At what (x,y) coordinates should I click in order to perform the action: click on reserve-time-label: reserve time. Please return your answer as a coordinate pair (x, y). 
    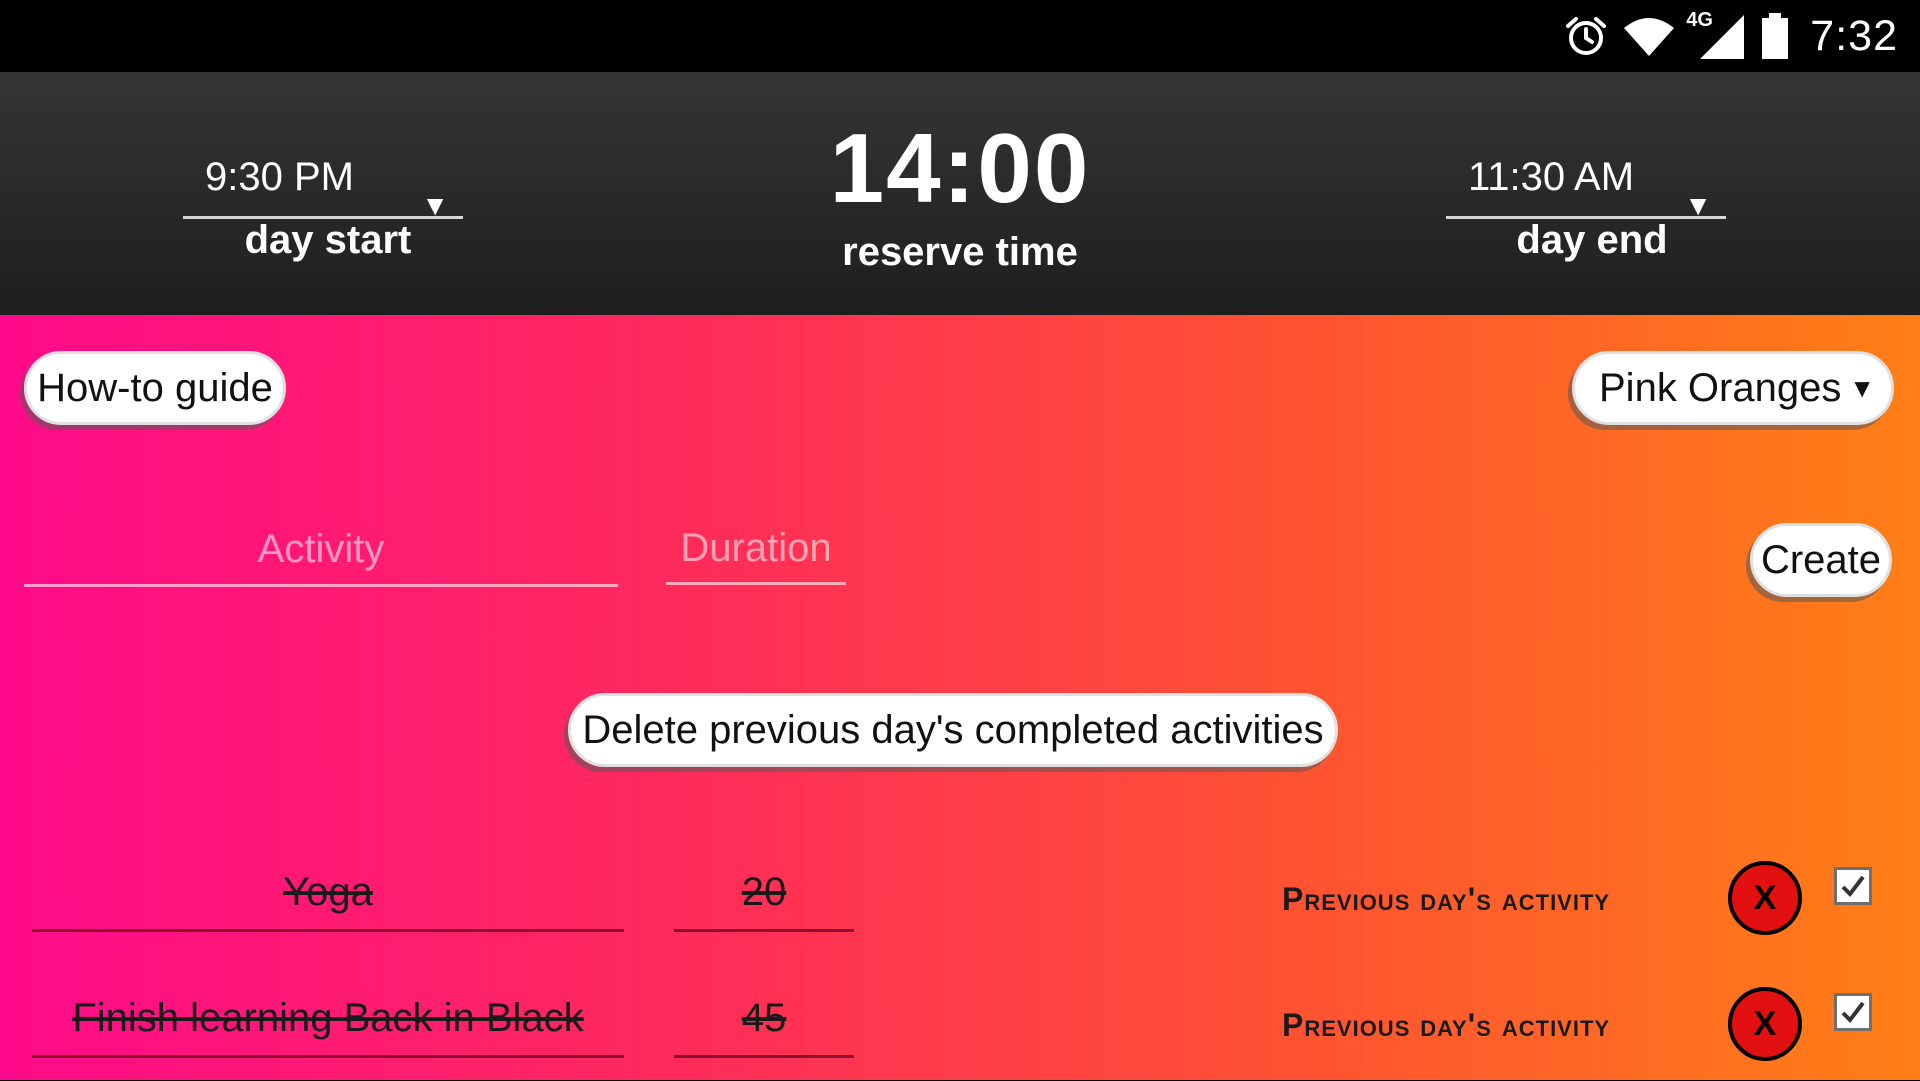
    Looking at the image, I should click on (960, 252).